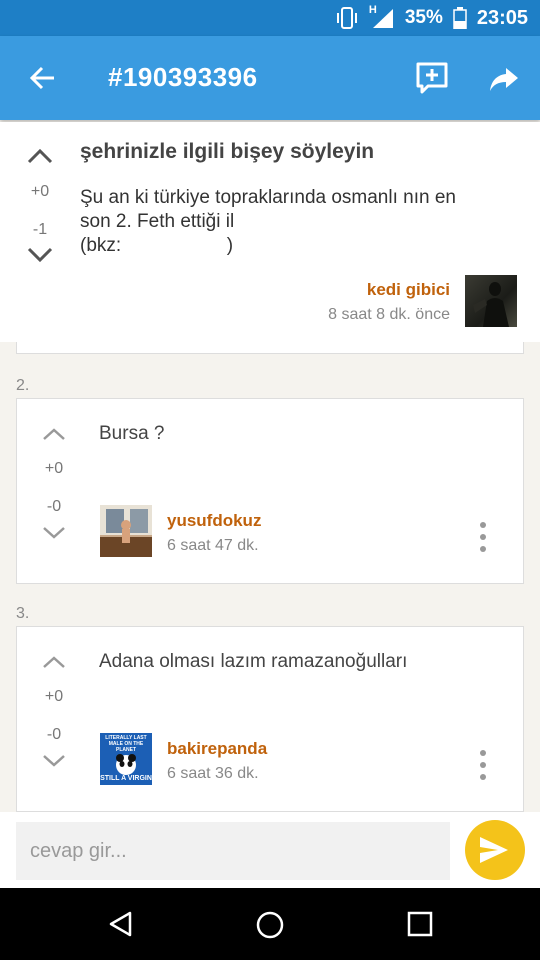 This screenshot has height=960, width=540. Describe the element at coordinates (40, 208) in the screenshot. I see `thread-vote: +0 -1` at that location.